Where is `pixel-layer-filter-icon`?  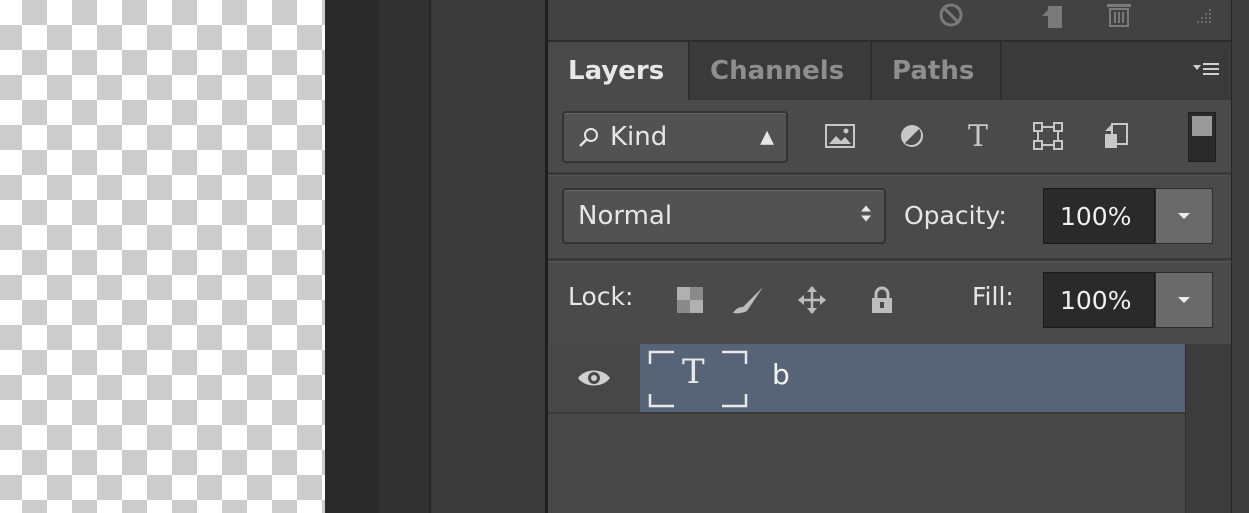
pixel-layer-filter-icon is located at coordinates (840, 136).